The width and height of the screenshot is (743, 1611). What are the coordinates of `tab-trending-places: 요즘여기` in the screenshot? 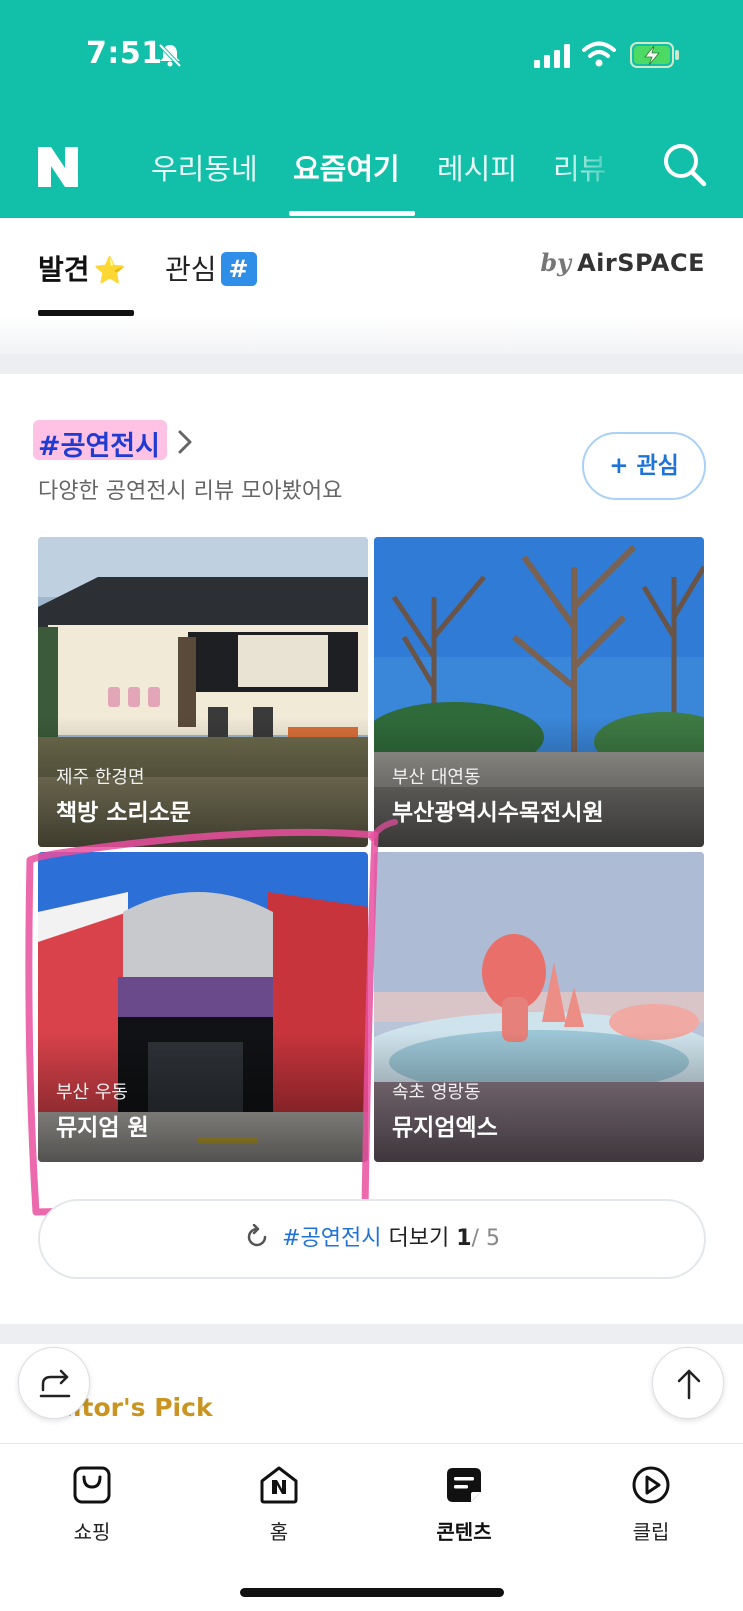 It's located at (346, 167).